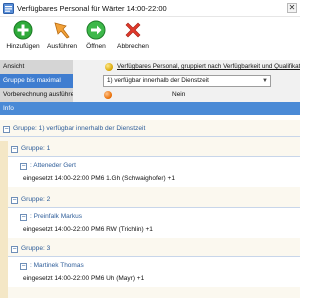 The height and width of the screenshot is (298, 320). I want to click on chevron-down-icon: ▼, so click(265, 81).